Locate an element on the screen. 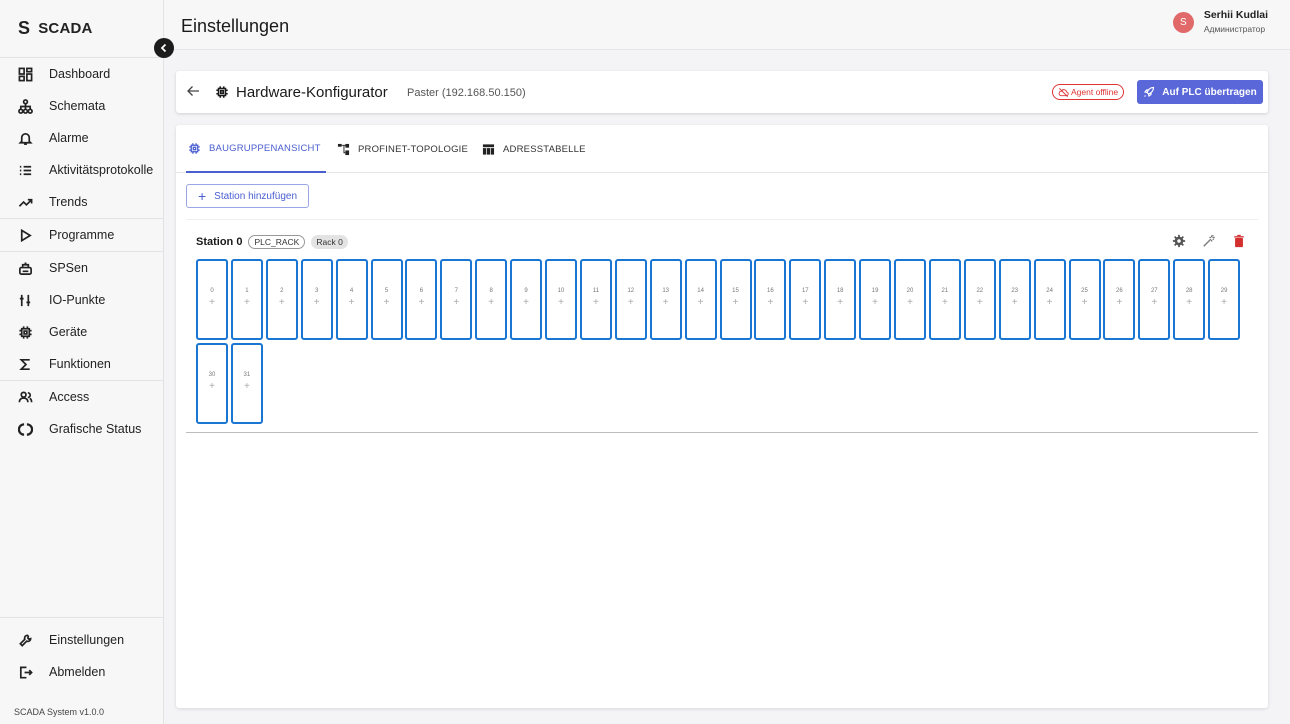 Image resolution: width=1290 pixels, height=724 pixels. rack-slot: 30 + is located at coordinates (212, 383).